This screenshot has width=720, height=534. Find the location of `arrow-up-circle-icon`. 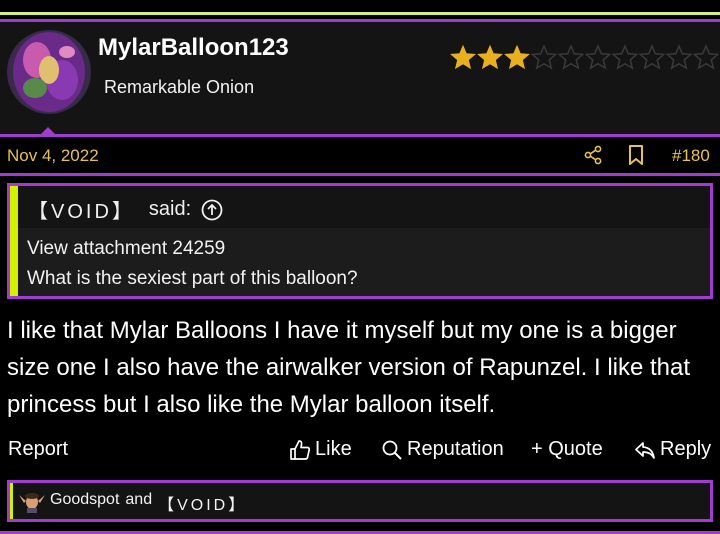

arrow-up-circle-icon is located at coordinates (212, 210).